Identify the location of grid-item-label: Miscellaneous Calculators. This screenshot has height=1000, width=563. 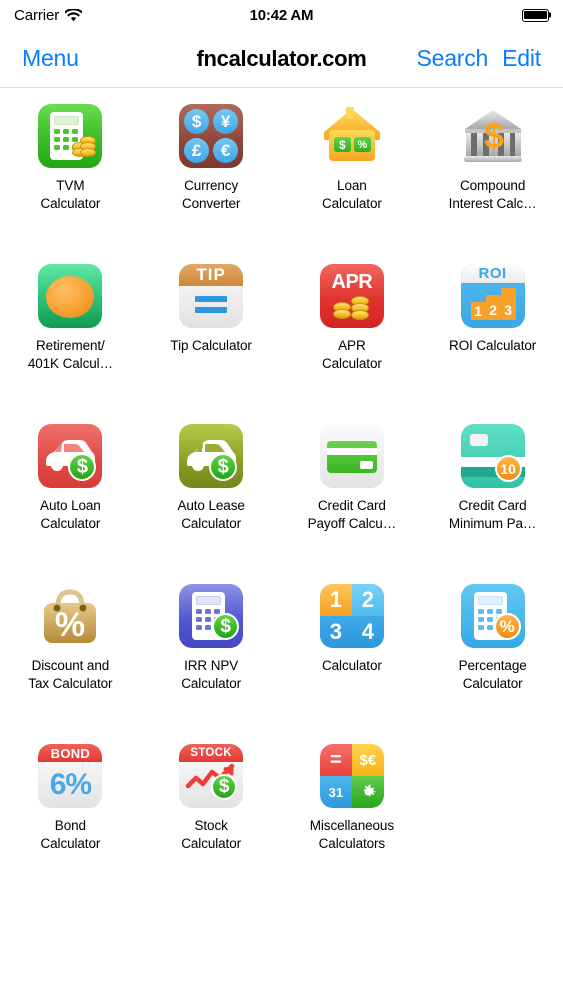
(351, 834).